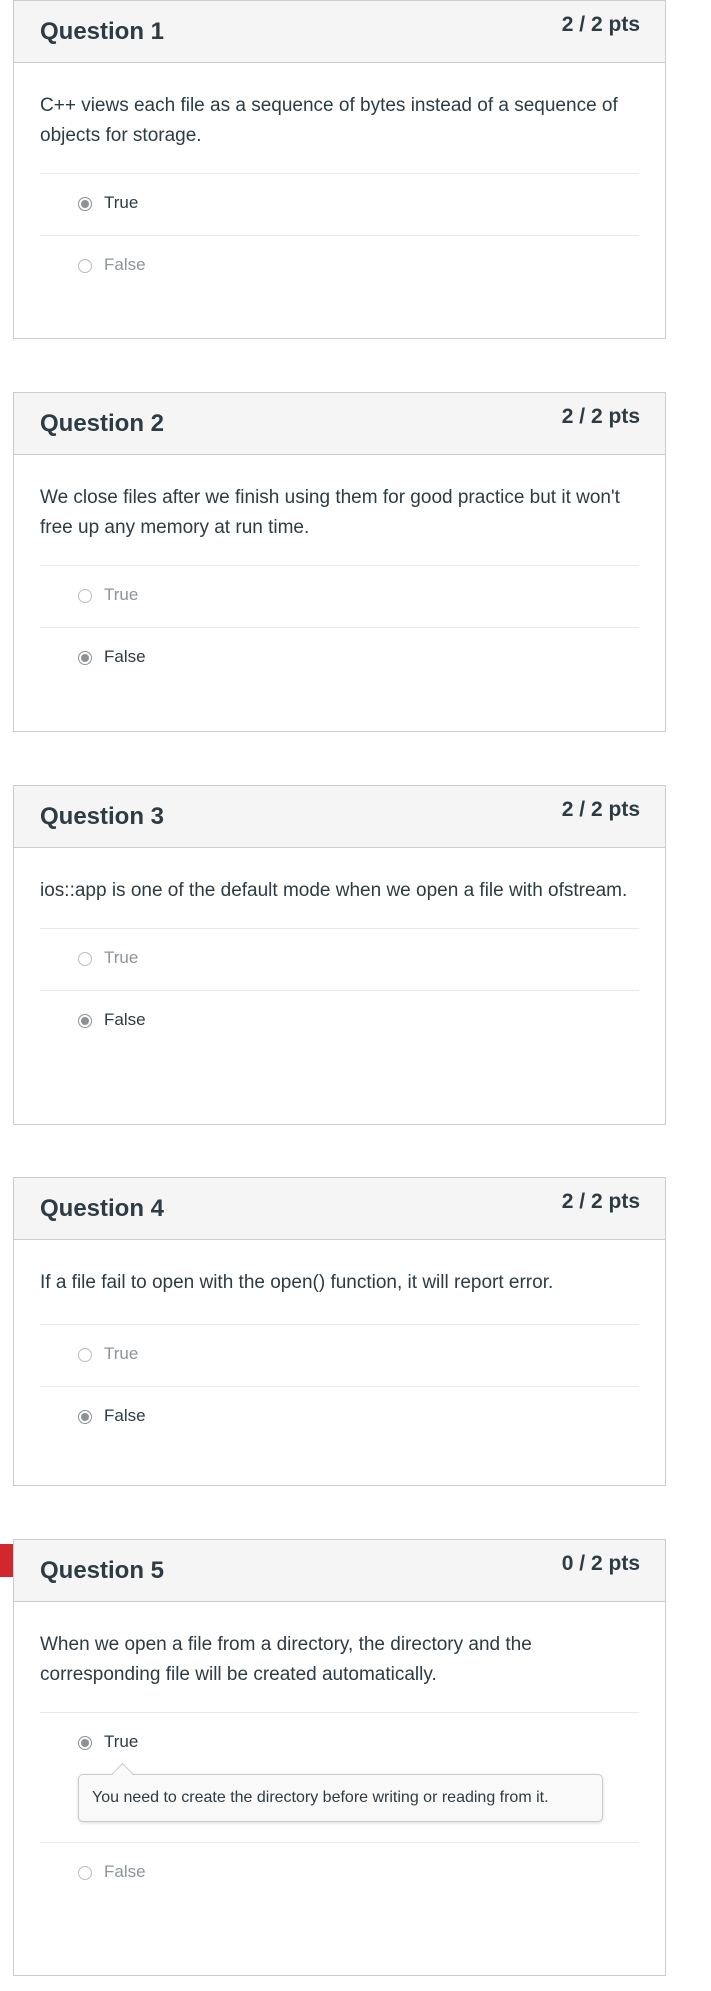  What do you see at coordinates (339, 424) in the screenshot?
I see `question-header: Question 2 2 / 2 pts` at bounding box center [339, 424].